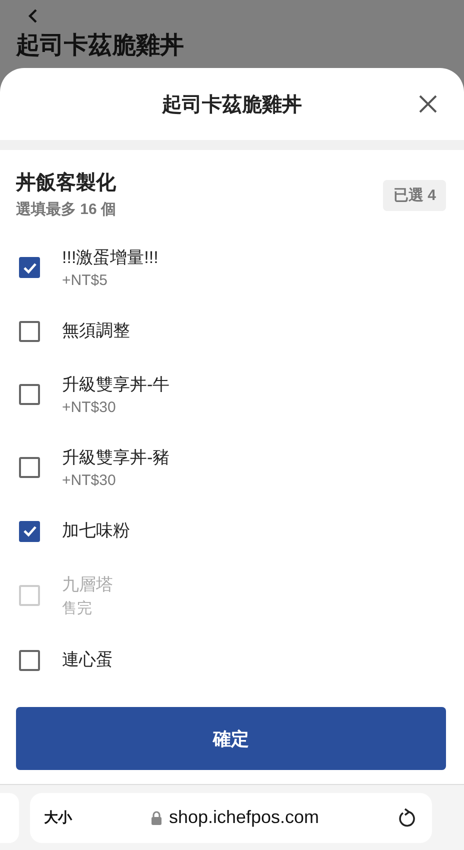 This screenshot has width=464, height=850. What do you see at coordinates (110, 258) in the screenshot?
I see `option-name: !!!激蛋增量!!!` at bounding box center [110, 258].